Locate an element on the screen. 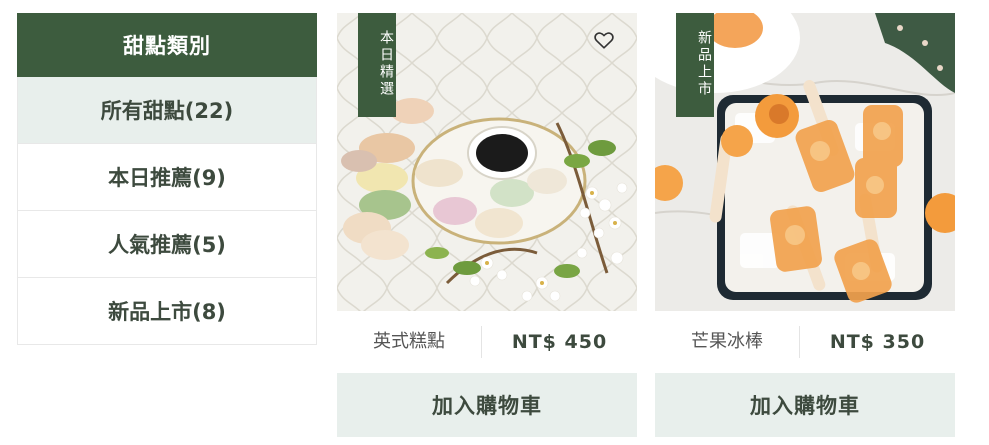 The image size is (989, 445). sidebar-item-today: 本日推薦(9) is located at coordinates (167, 177).